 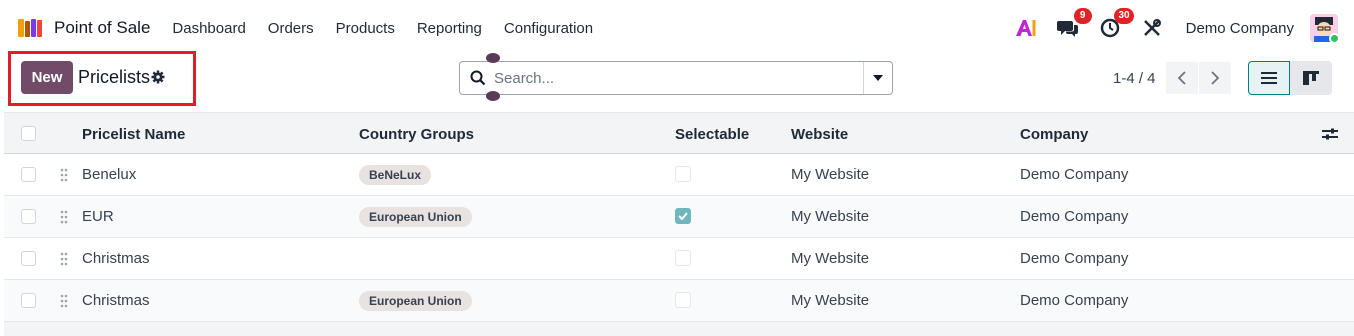 I want to click on pager-previous-button, so click(x=1182, y=78).